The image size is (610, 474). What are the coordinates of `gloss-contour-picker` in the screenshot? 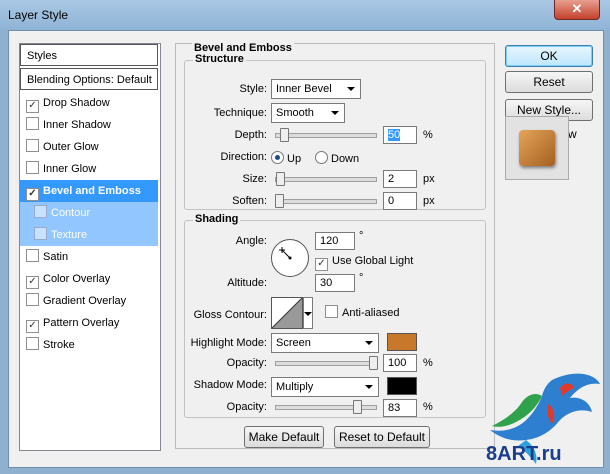 It's located at (287, 313).